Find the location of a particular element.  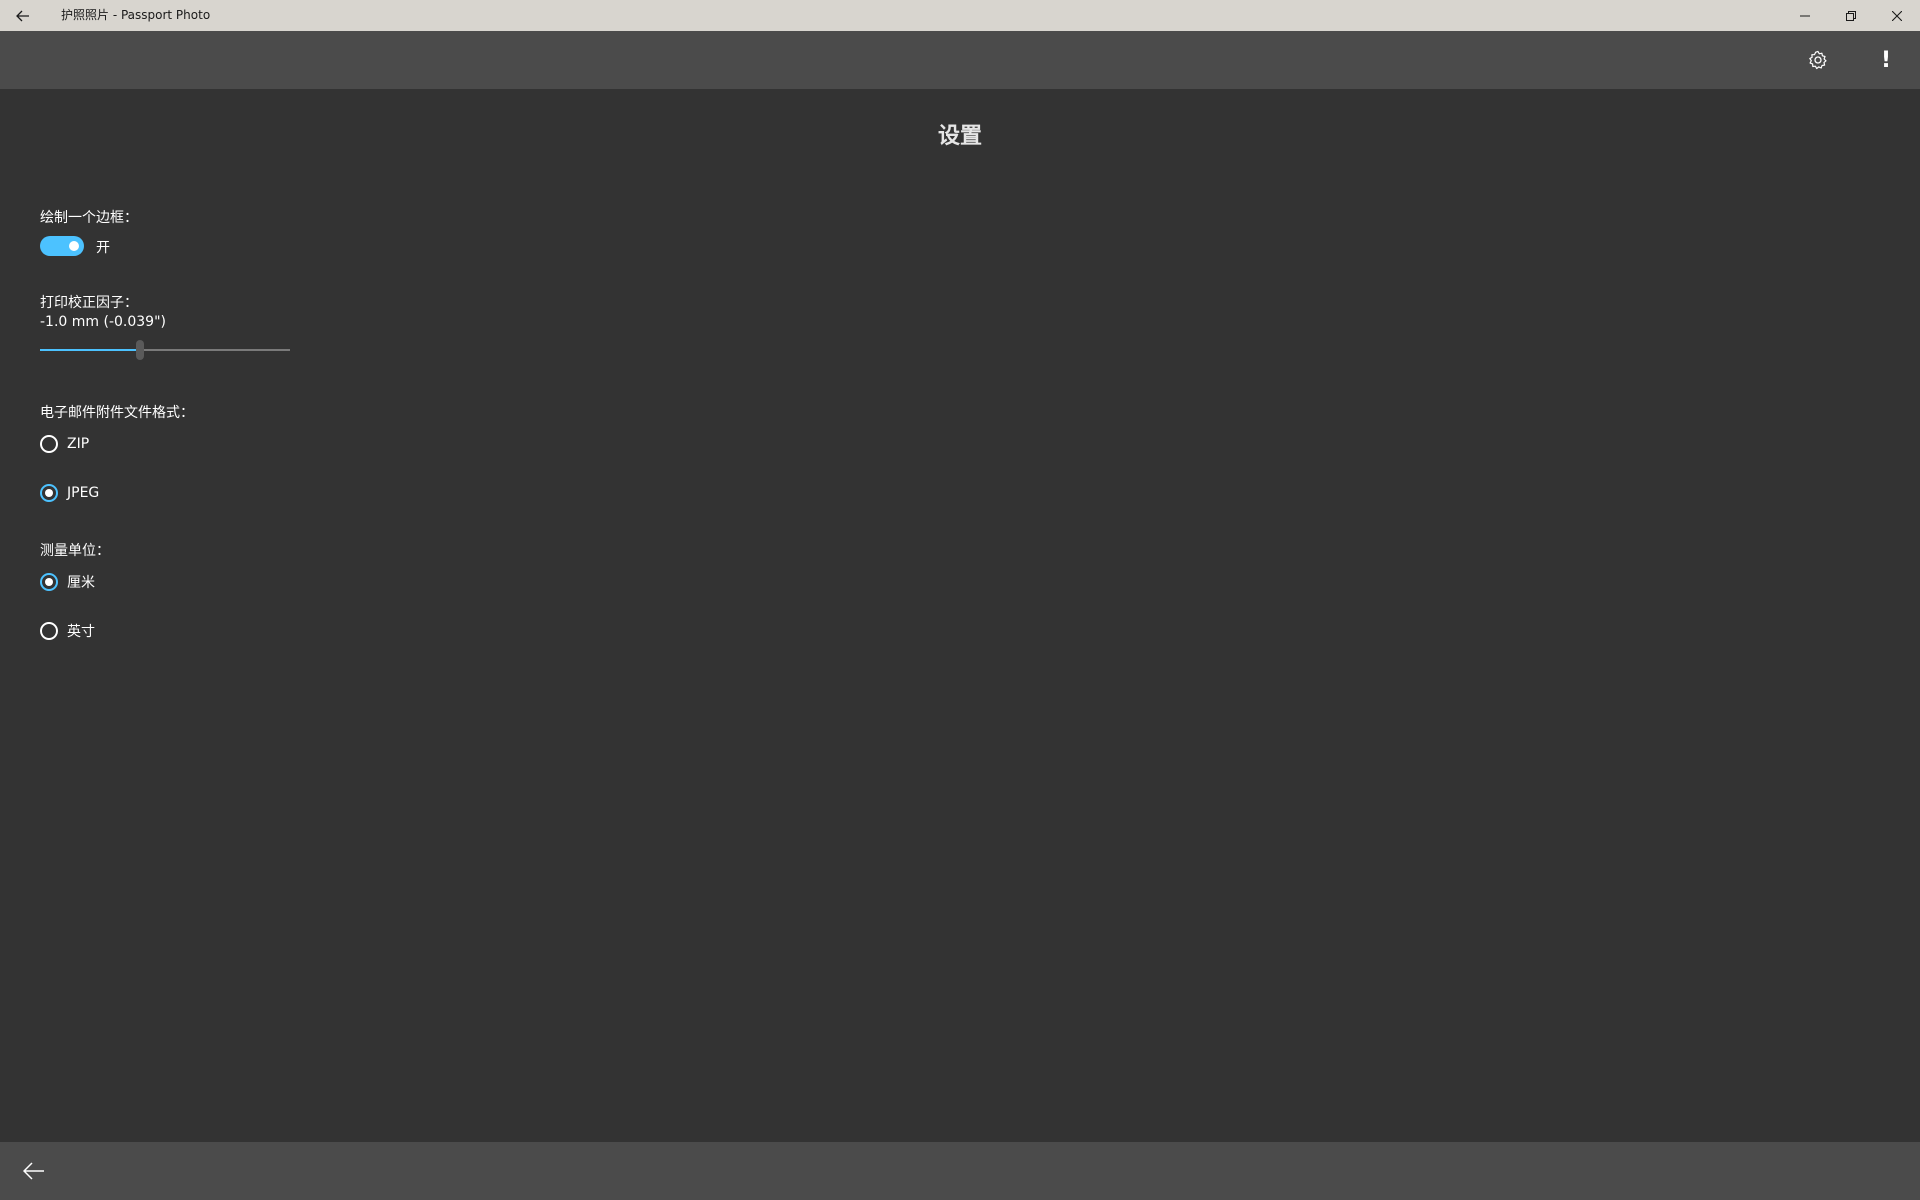

slider-fill is located at coordinates (90, 350).